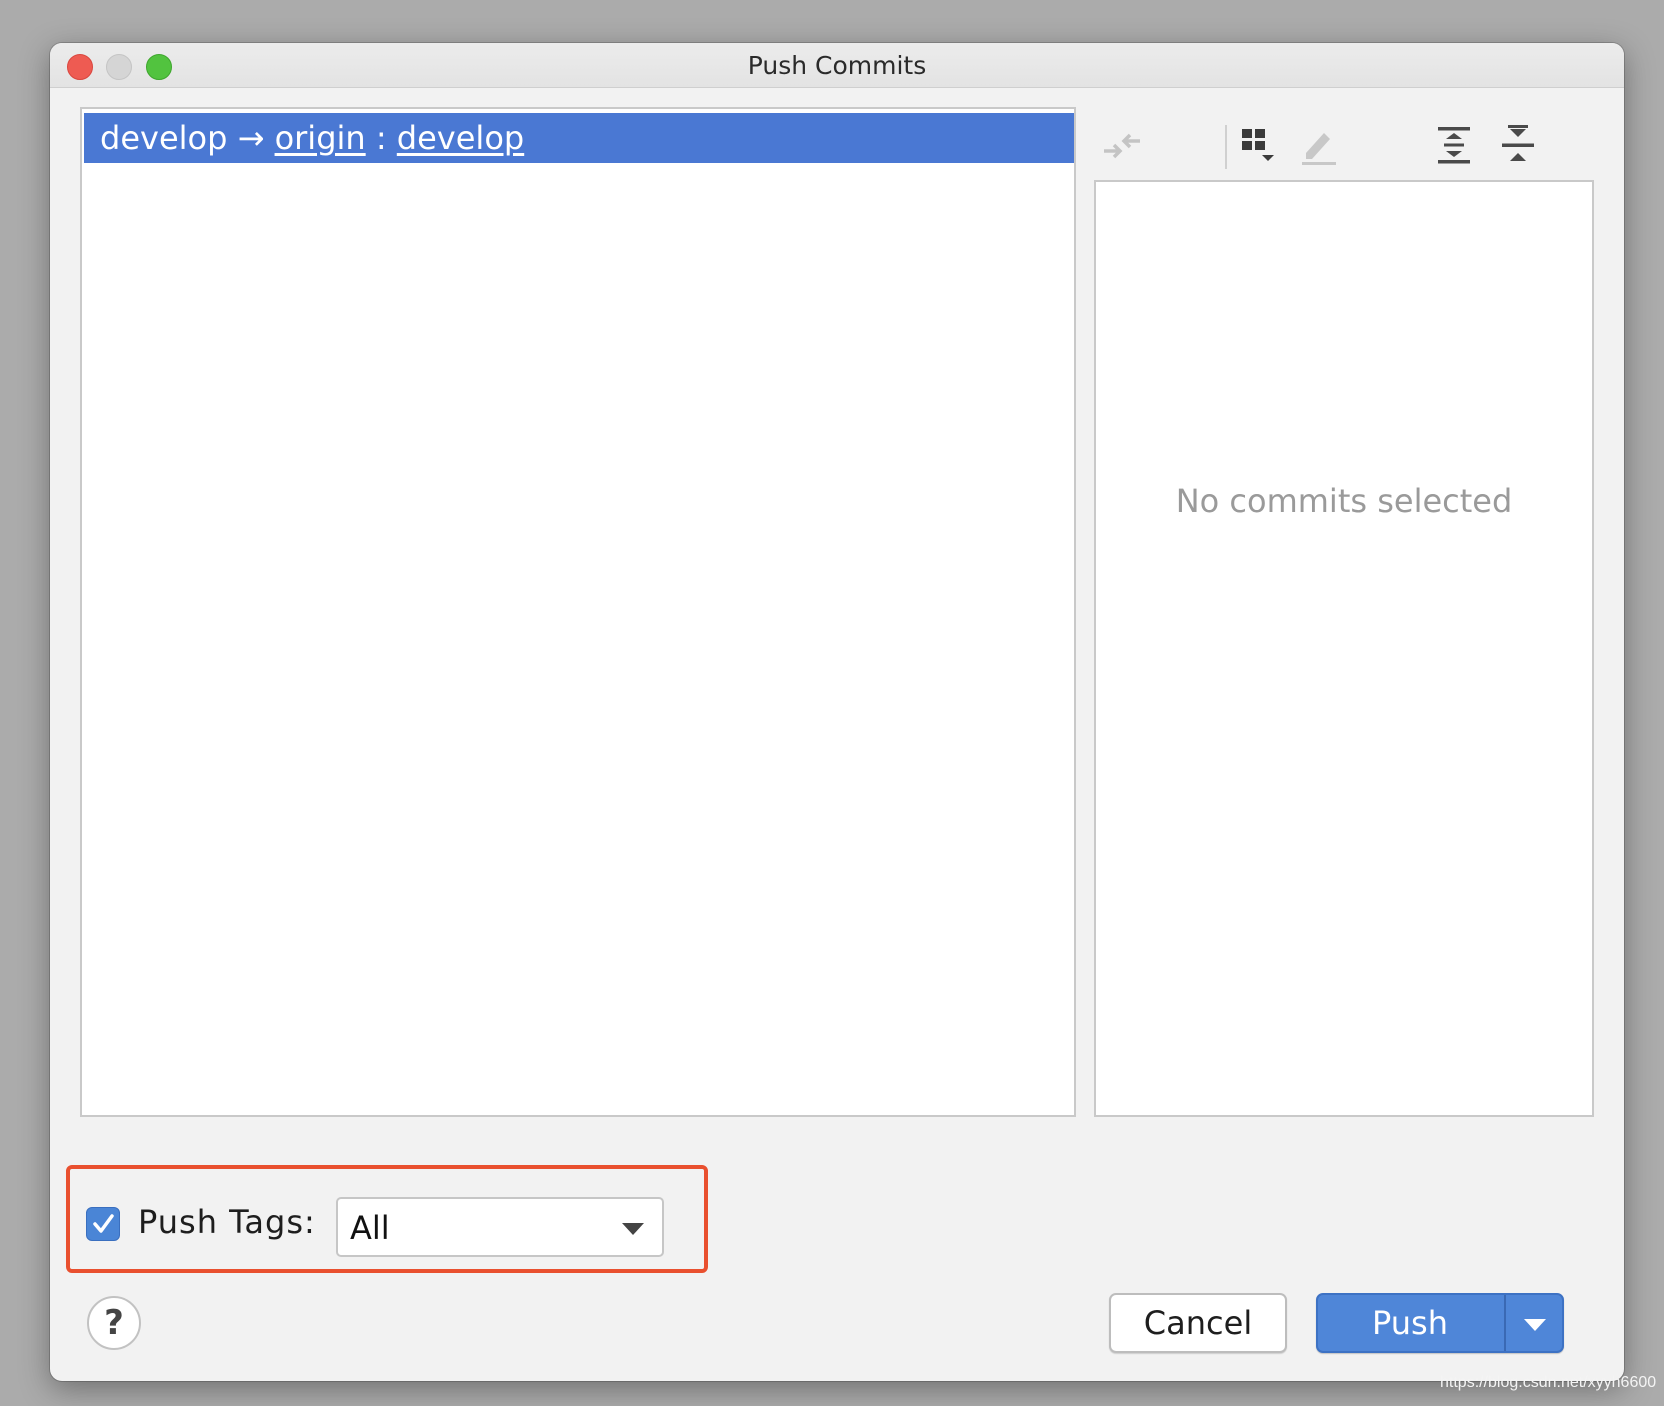  What do you see at coordinates (1318, 145) in the screenshot?
I see `edit-pencil-icon` at bounding box center [1318, 145].